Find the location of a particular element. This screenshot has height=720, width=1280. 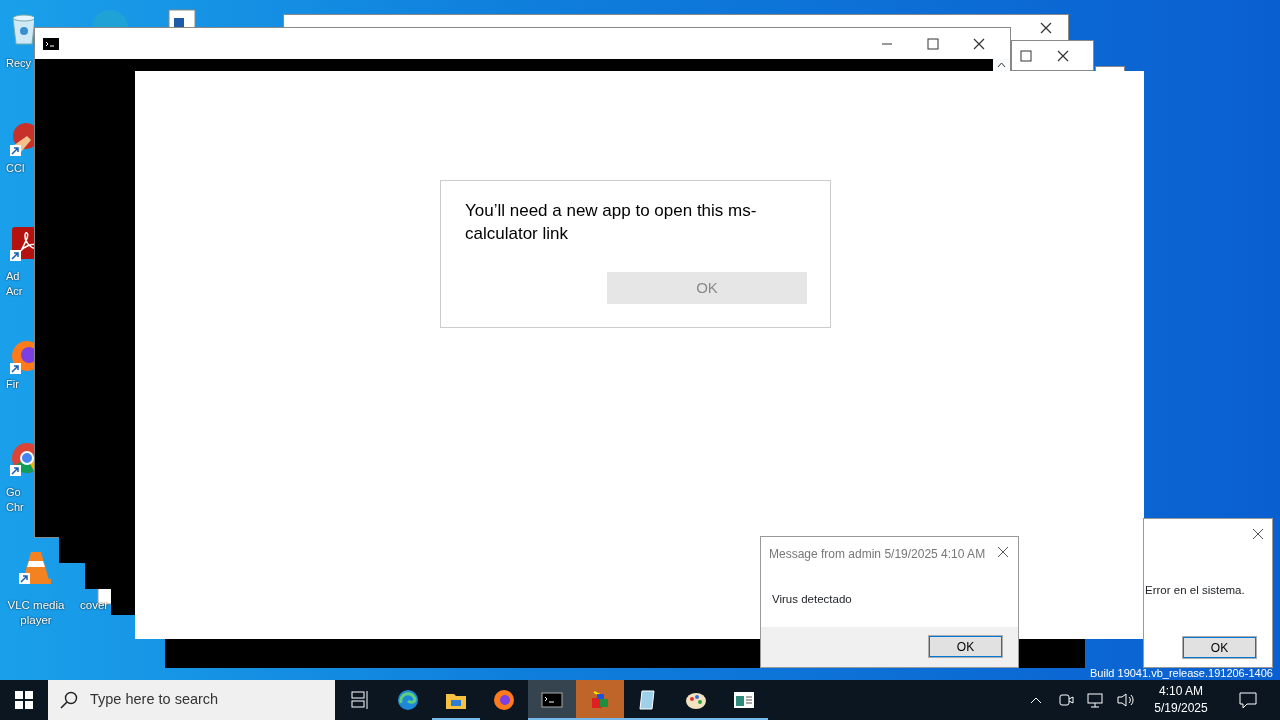

search-box: Type here to search is located at coordinates (191, 700).